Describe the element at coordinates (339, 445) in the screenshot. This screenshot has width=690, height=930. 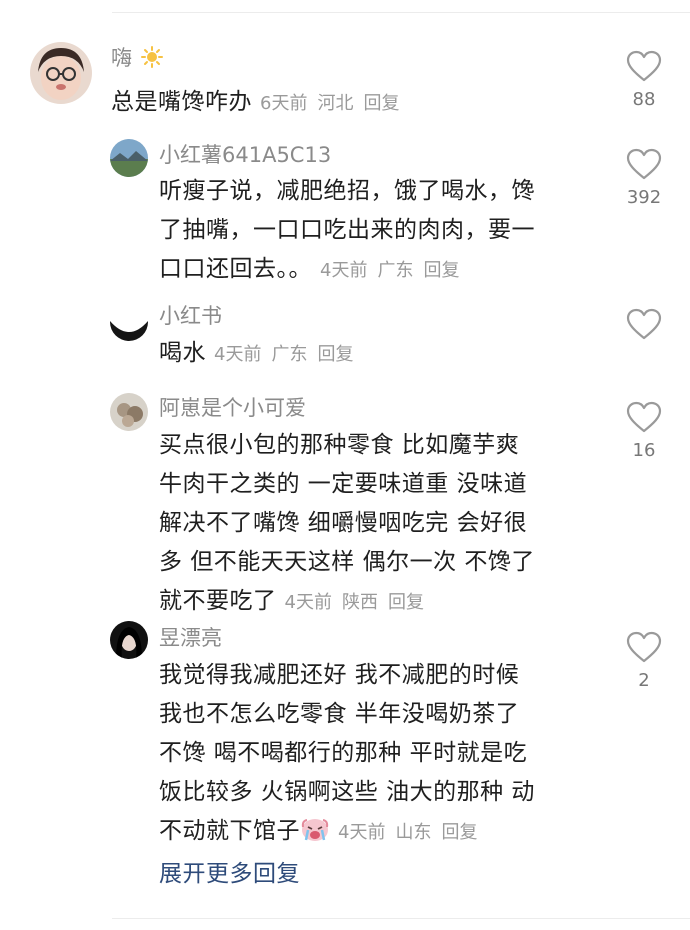
I see `comment-line: 买点很小包的那种零食 比如魔芋爽` at that location.